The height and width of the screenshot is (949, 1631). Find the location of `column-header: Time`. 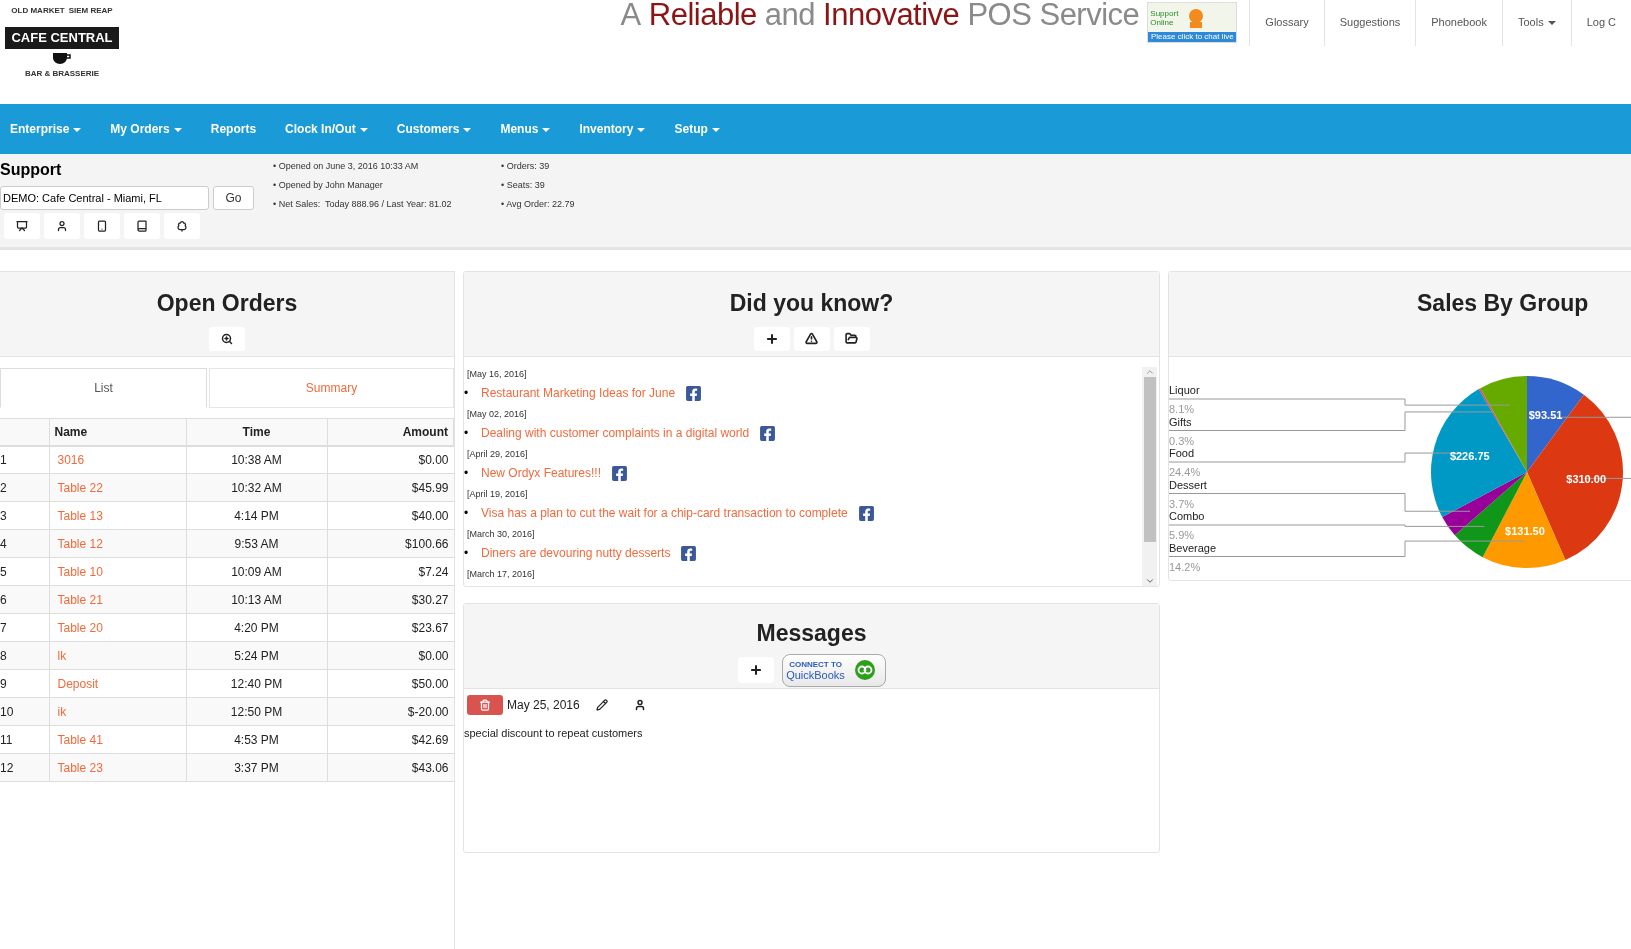

column-header: Time is located at coordinates (256, 432).